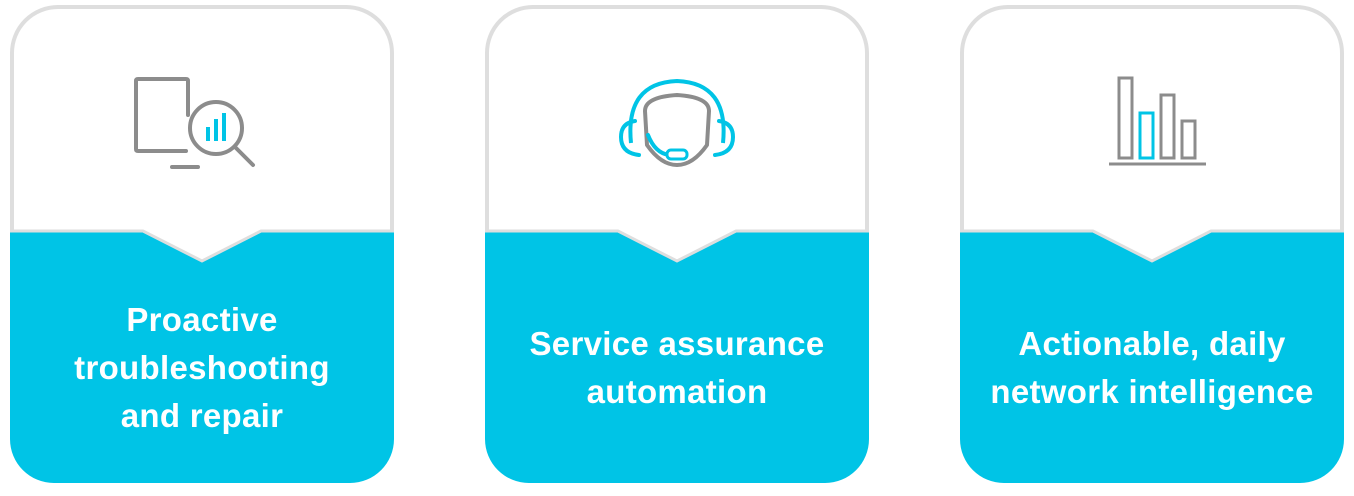 Image resolution: width=1354 pixels, height=496 pixels. What do you see at coordinates (194, 123) in the screenshot?
I see `monitor-magnifier-chart-icon` at bounding box center [194, 123].